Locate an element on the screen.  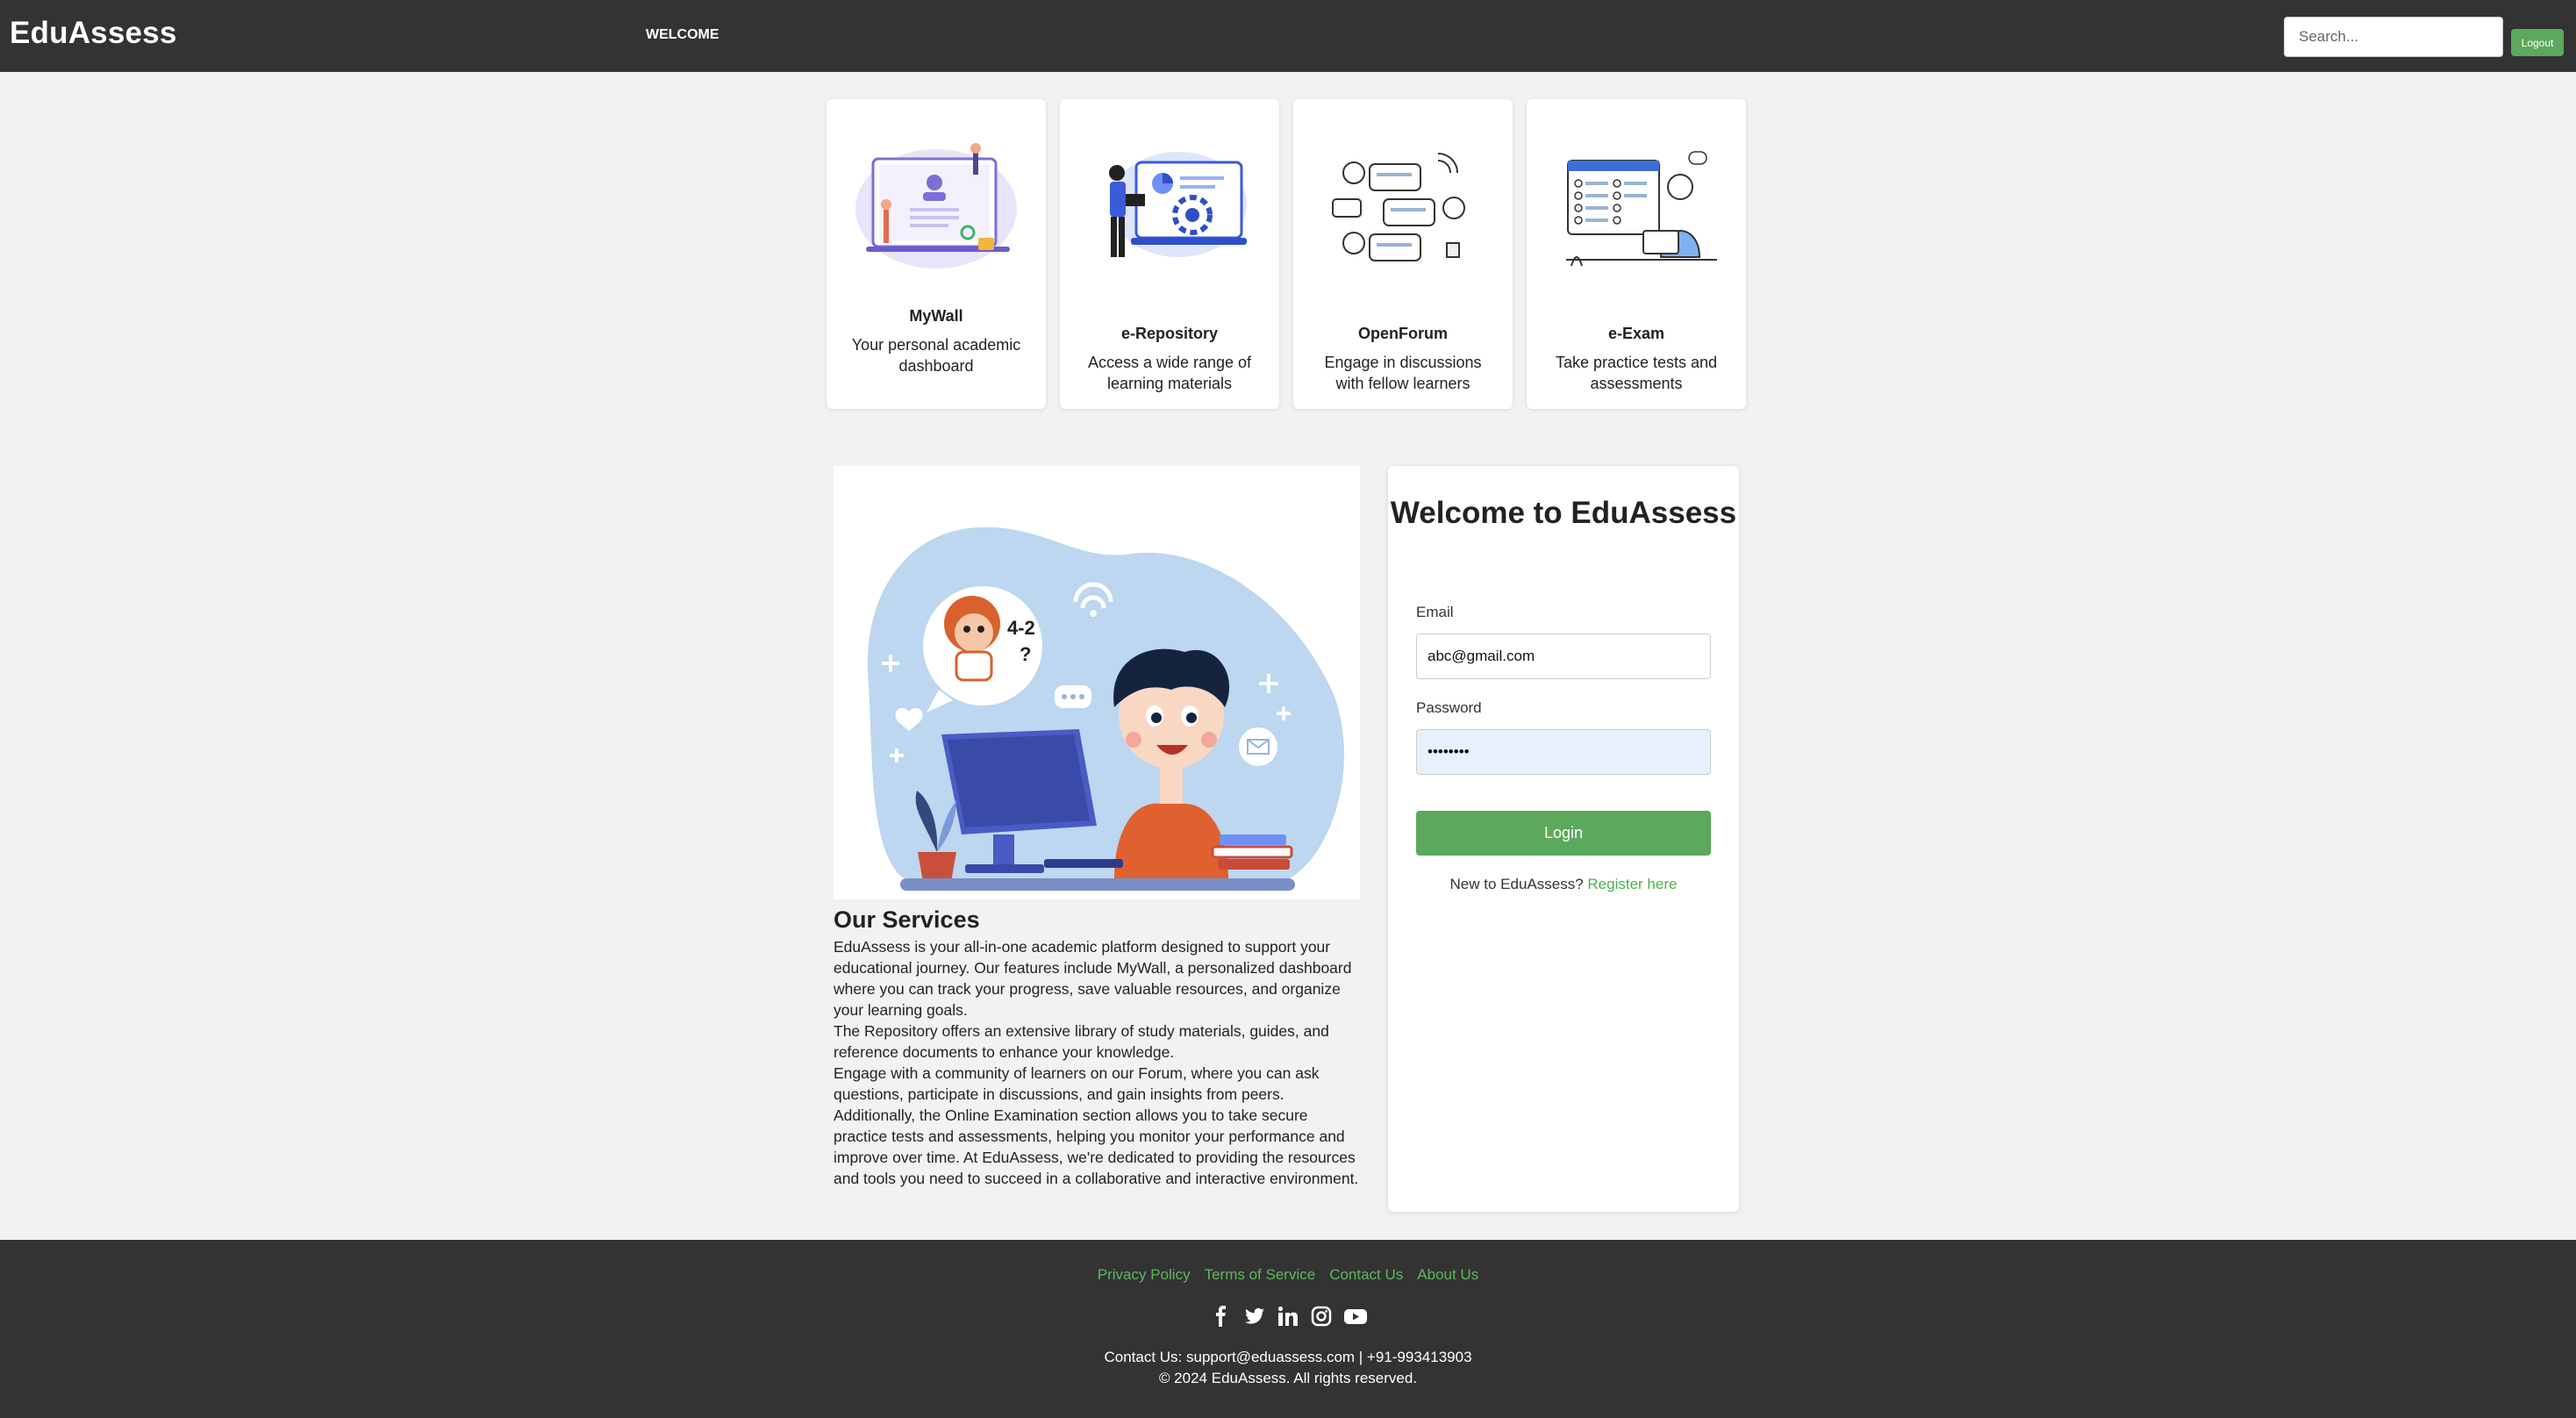
login-button: Login is located at coordinates (1563, 833).